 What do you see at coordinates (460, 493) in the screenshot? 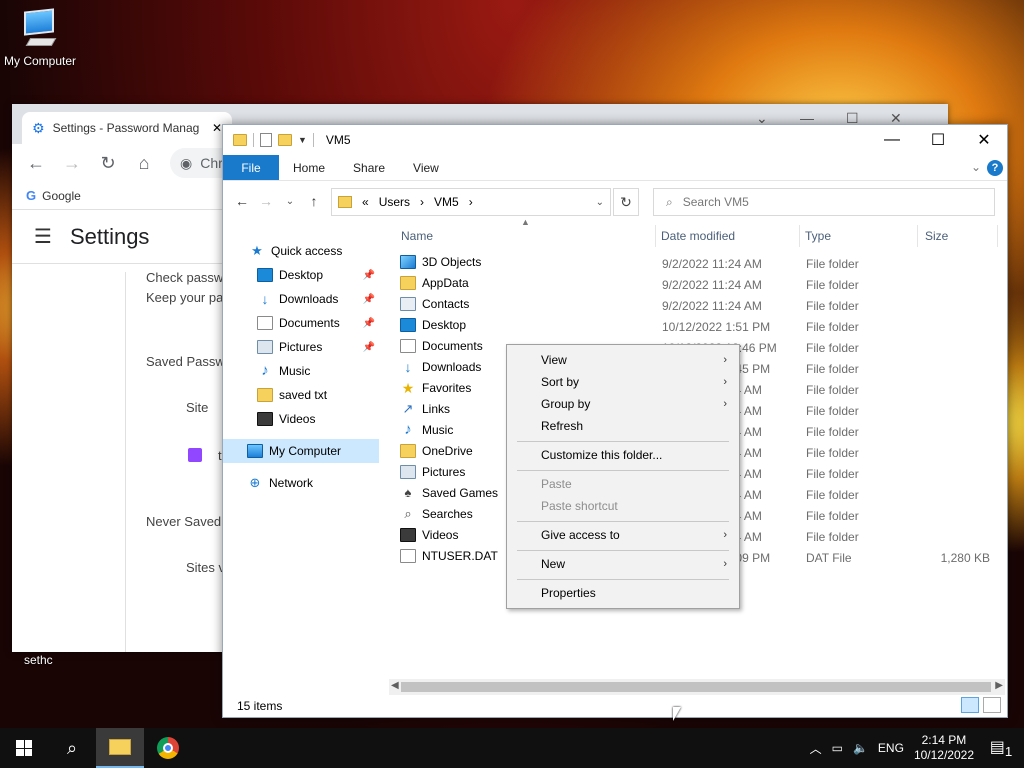
I see `file-name: Saved Games` at bounding box center [460, 493].